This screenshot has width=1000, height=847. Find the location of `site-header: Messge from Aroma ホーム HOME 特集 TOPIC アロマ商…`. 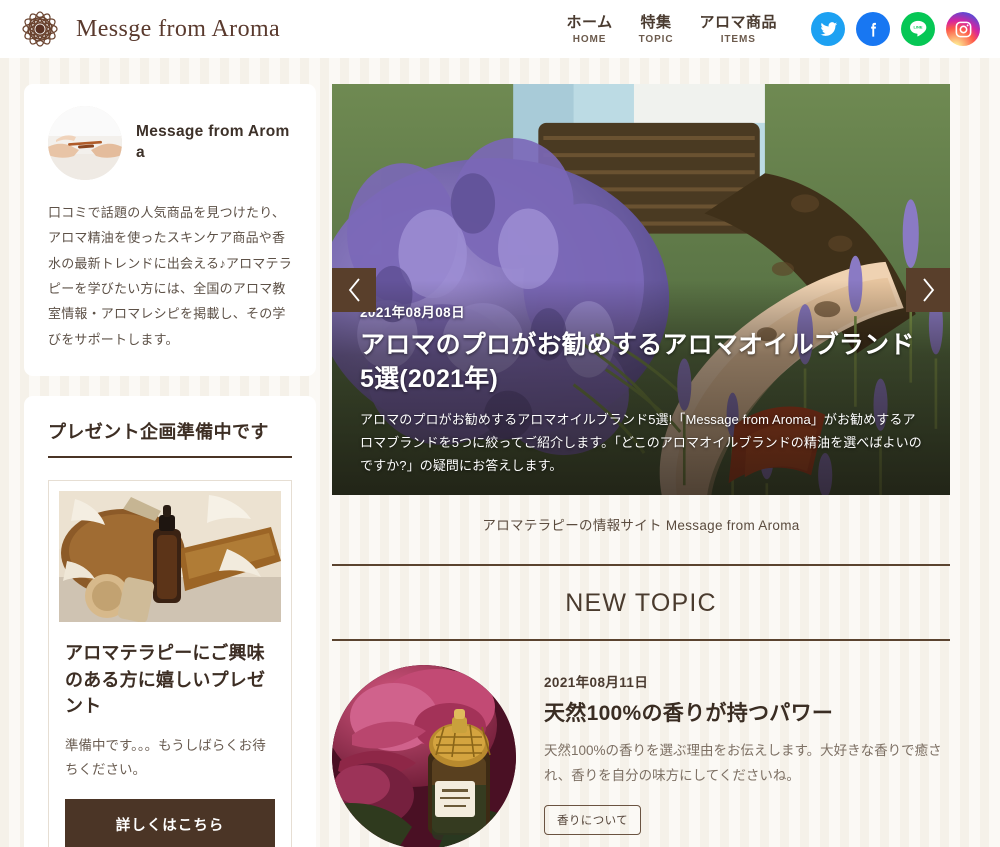

site-header: Messge from Aroma ホーム HOME 特集 TOPIC アロマ商… is located at coordinates (500, 29).